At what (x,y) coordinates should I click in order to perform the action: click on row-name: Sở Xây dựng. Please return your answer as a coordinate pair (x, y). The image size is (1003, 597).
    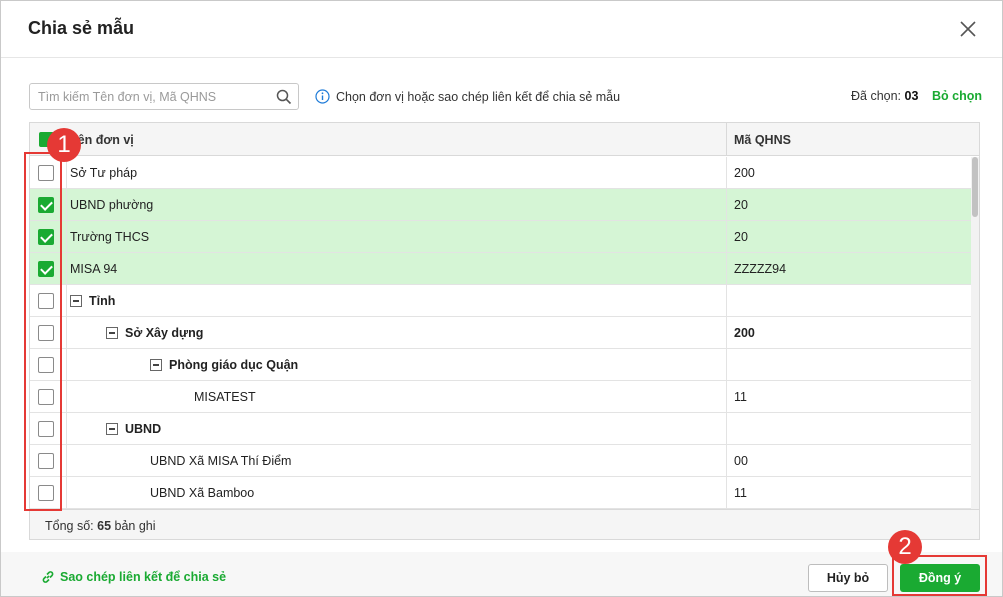
    Looking at the image, I should click on (164, 333).